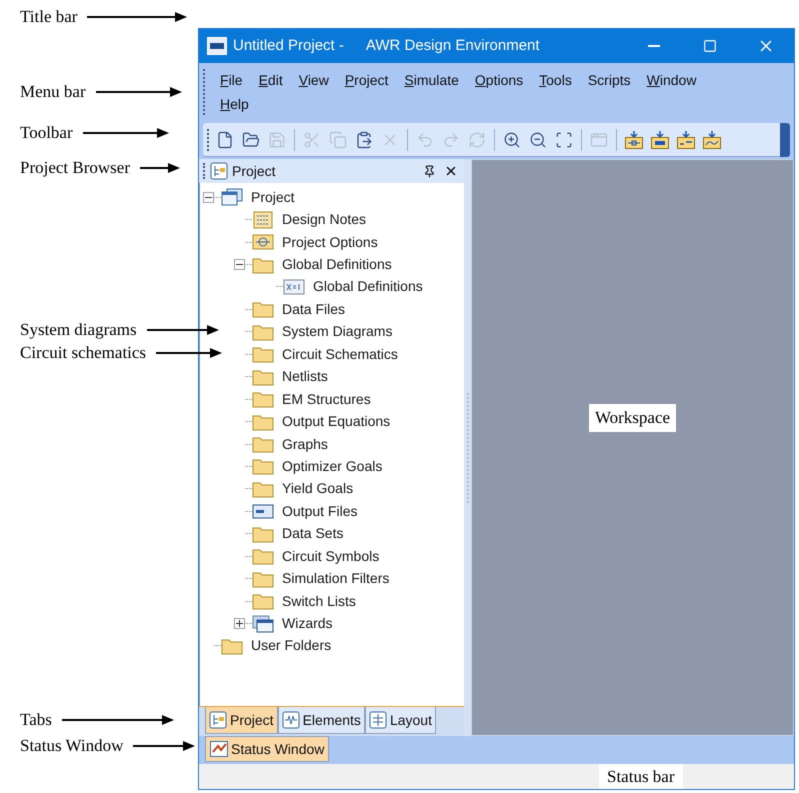 The height and width of the screenshot is (793, 799). Describe the element at coordinates (320, 511) in the screenshot. I see `tree-item: Output Files` at that location.